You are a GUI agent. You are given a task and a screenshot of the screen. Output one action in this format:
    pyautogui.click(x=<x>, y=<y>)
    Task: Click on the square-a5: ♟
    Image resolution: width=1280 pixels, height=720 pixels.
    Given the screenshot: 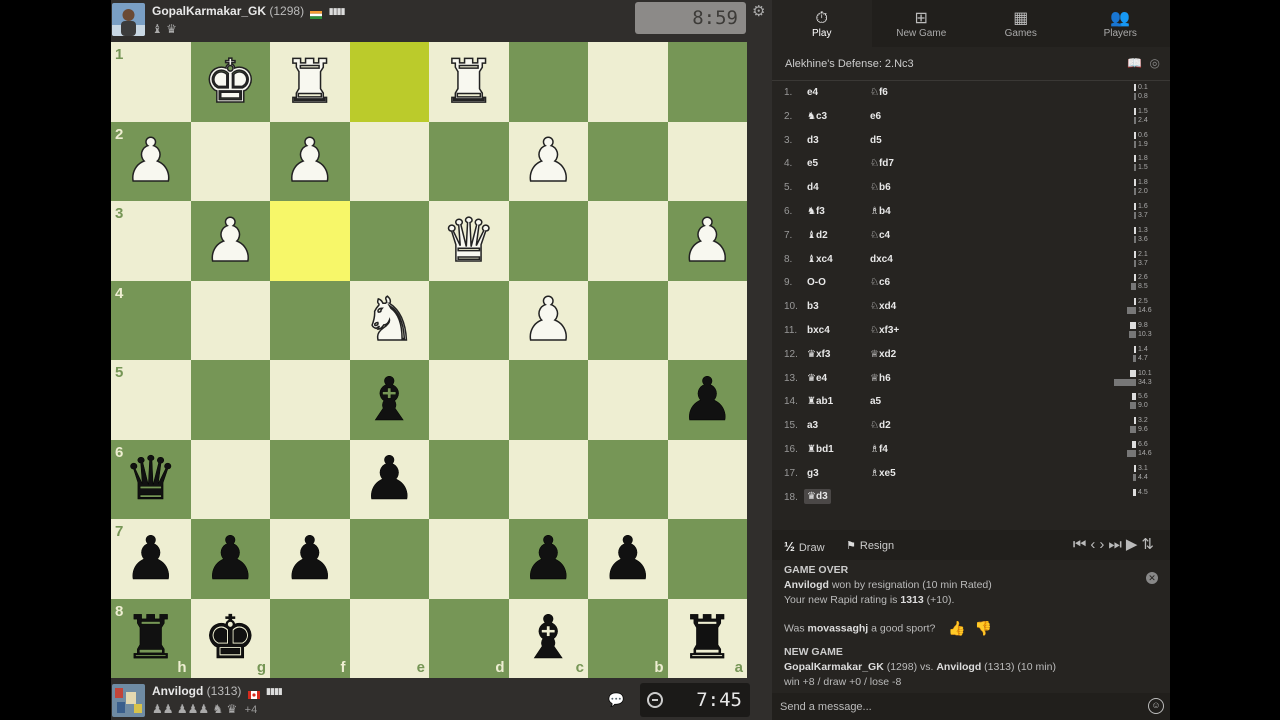 What is the action you would take?
    pyautogui.click(x=707, y=400)
    